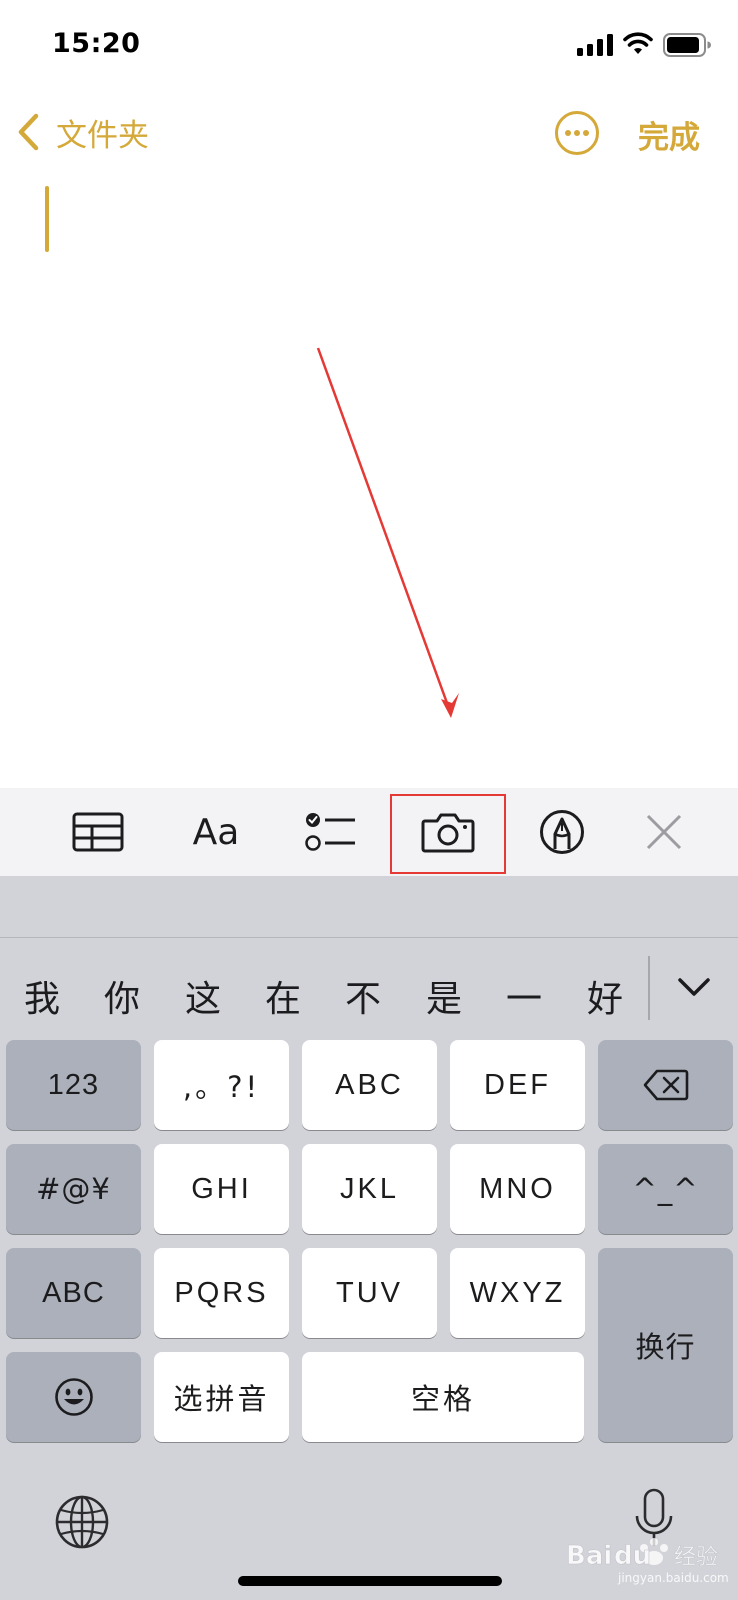  I want to click on baidu-watermark-logo: Bai du 经验 jingyan.baidu.com, so click(647, 1561).